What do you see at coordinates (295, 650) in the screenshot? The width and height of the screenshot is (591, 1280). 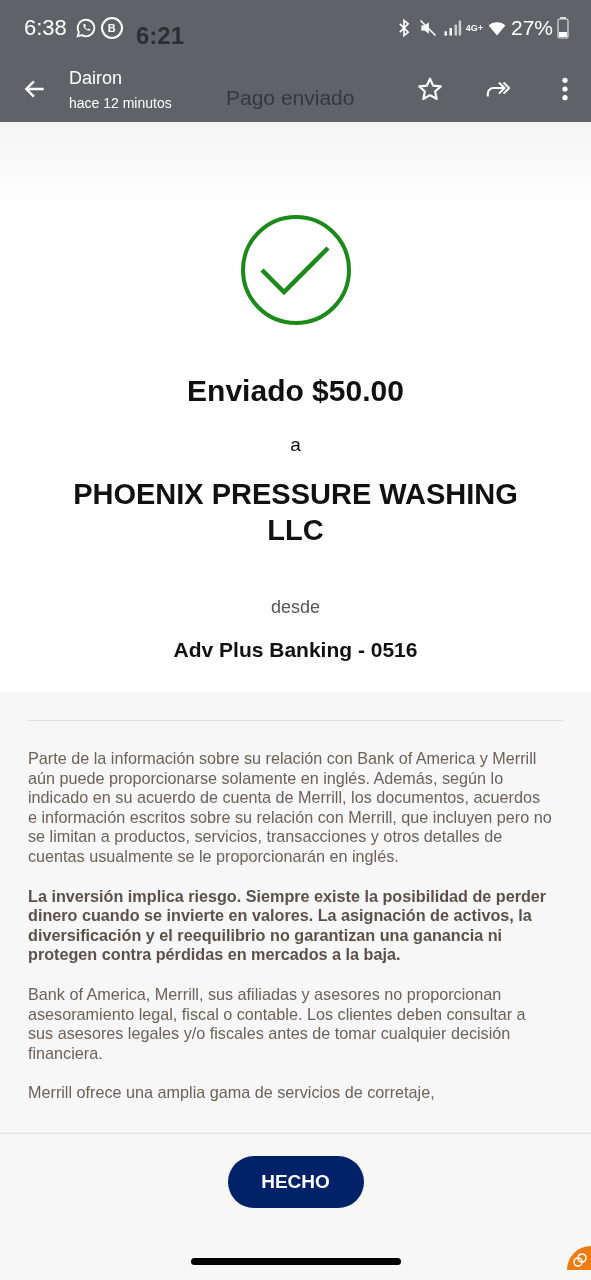 I see `account-name: Adv Plus Banking - 0516` at bounding box center [295, 650].